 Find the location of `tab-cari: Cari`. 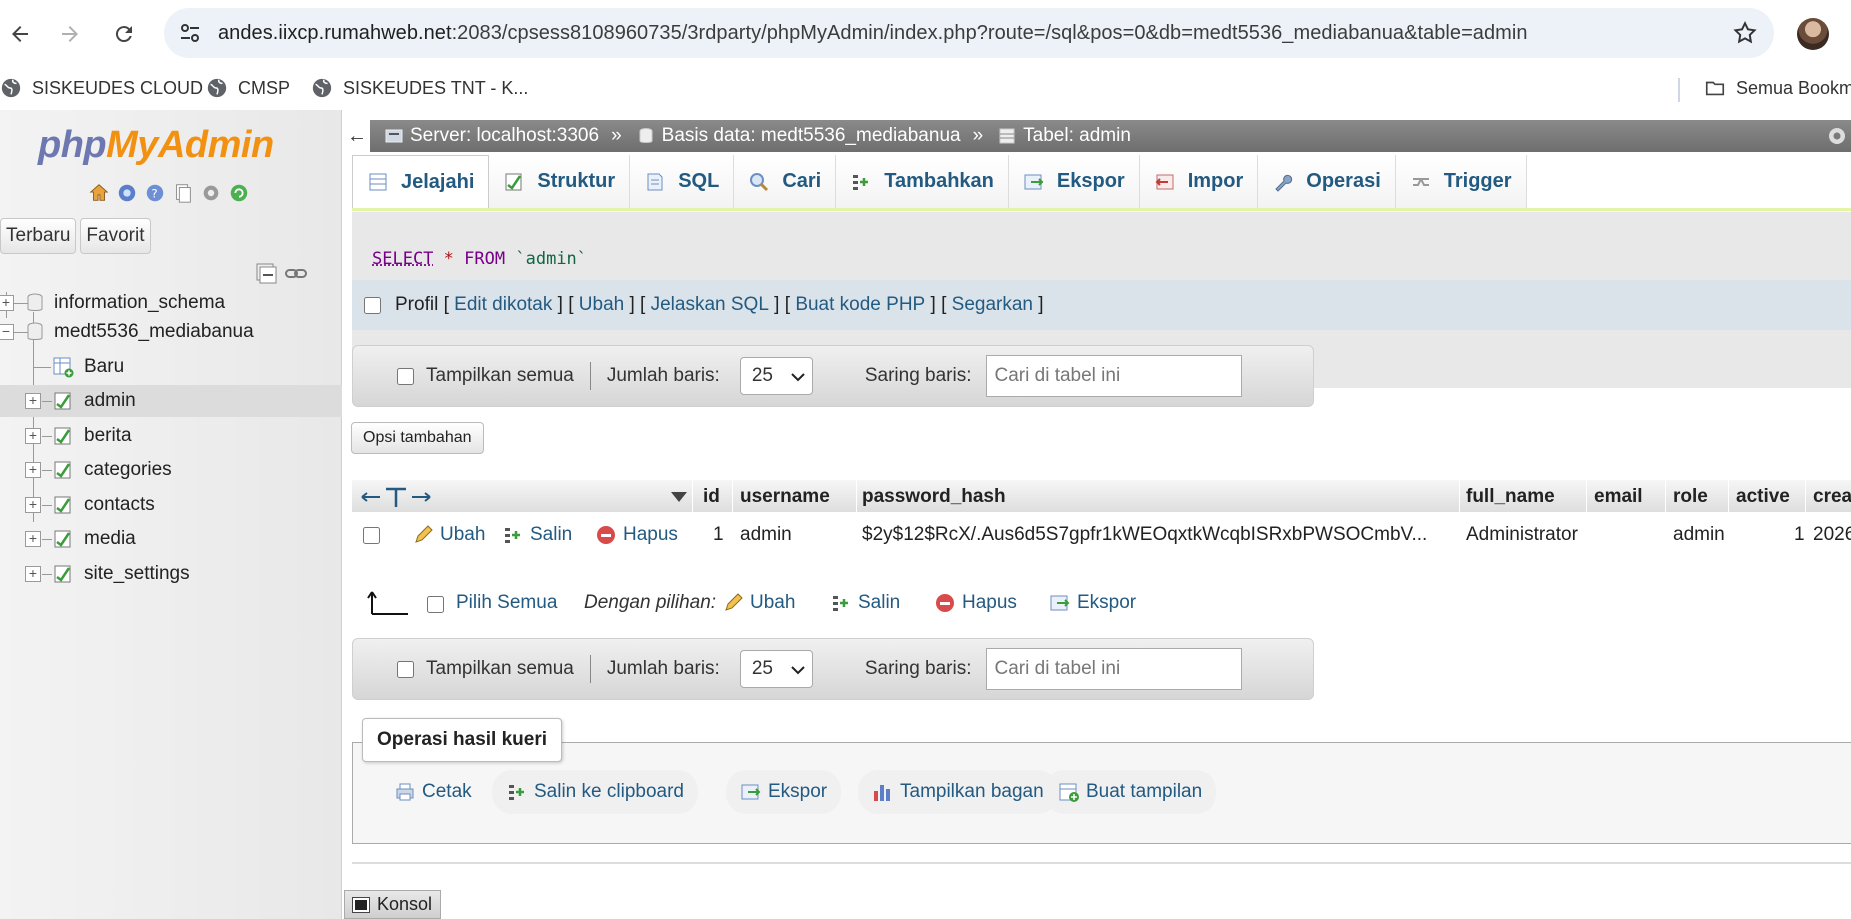

tab-cari: Cari is located at coordinates (785, 181).